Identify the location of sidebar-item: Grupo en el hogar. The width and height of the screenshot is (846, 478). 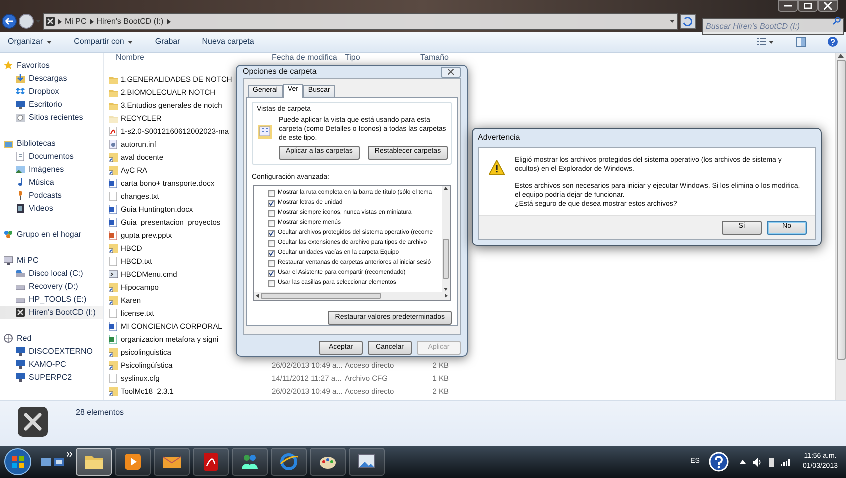
(51, 234).